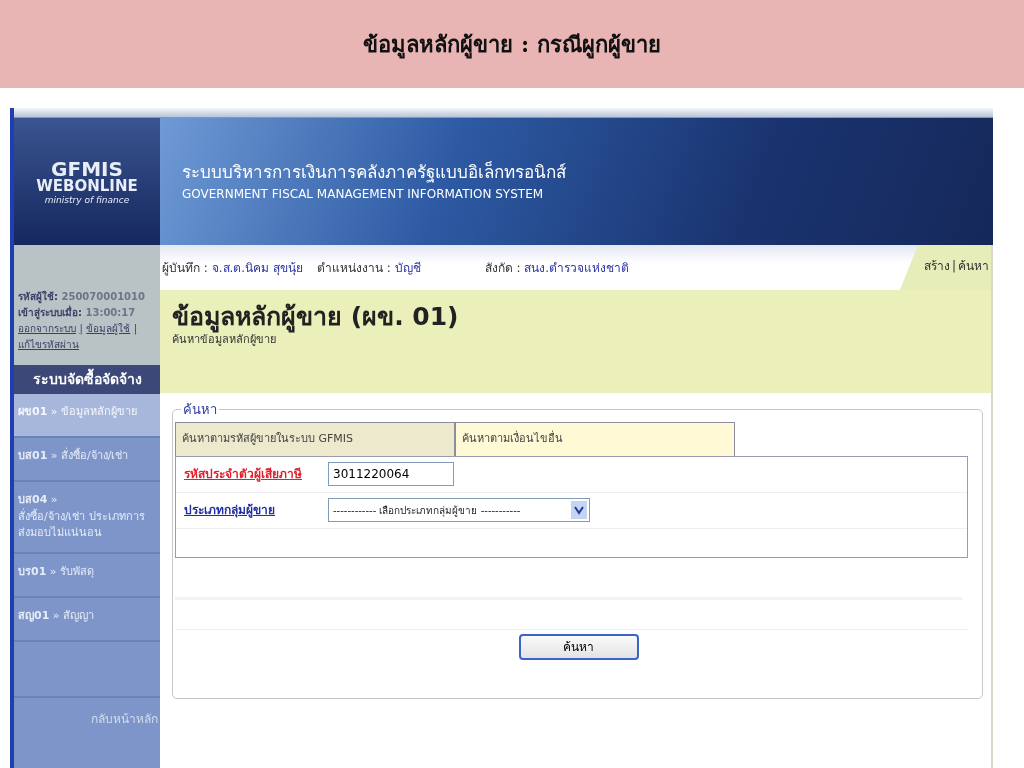 Image resolution: width=1024 pixels, height=768 pixels. What do you see at coordinates (82, 524) in the screenshot?
I see `menu-label: สั่งซื้อ/จ้าง/เช่า ประเภทการส่งมอบไม่แน่นอน` at bounding box center [82, 524].